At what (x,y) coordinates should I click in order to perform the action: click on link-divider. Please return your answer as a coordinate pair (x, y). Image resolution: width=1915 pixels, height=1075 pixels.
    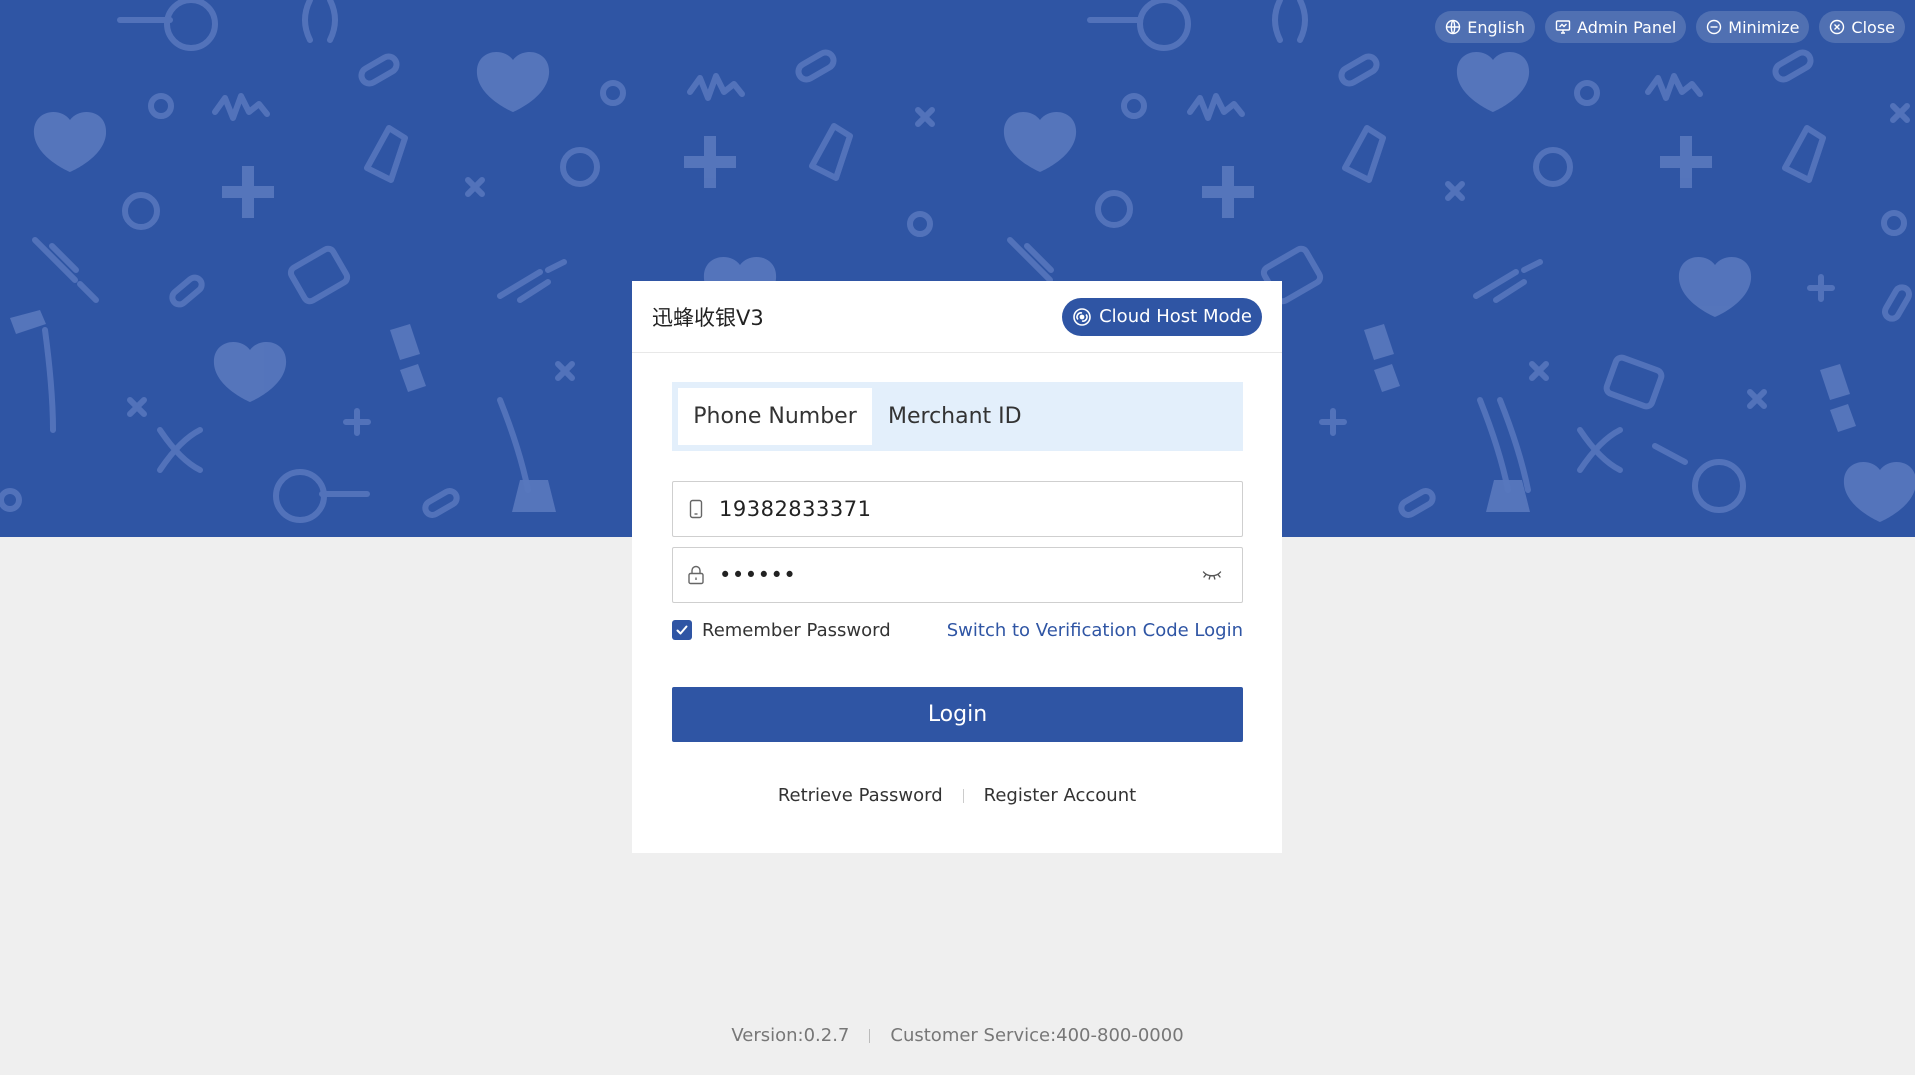
    Looking at the image, I should click on (963, 795).